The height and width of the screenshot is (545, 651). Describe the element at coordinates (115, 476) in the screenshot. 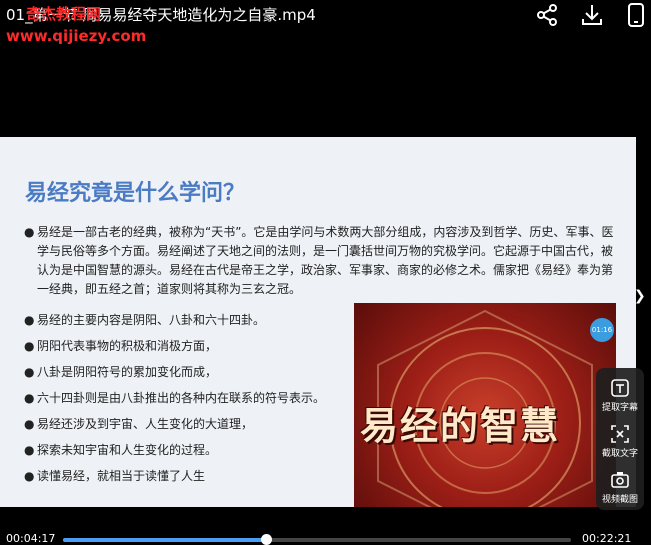

I see `list-item: ● 读懂易经，就相当于读懂了人生` at that location.